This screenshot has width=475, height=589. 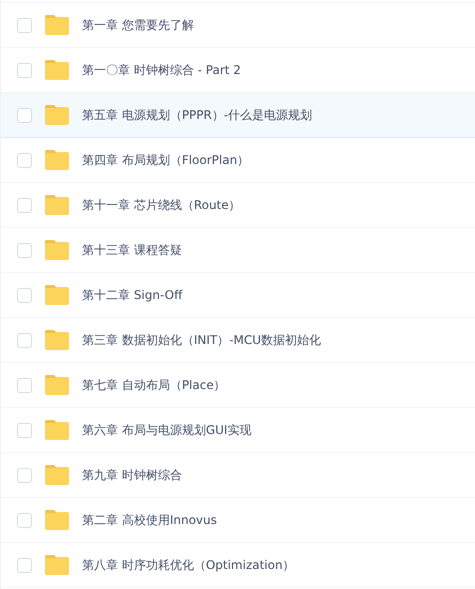 What do you see at coordinates (132, 475) in the screenshot?
I see `file-name: 第九章 时钟树综合` at bounding box center [132, 475].